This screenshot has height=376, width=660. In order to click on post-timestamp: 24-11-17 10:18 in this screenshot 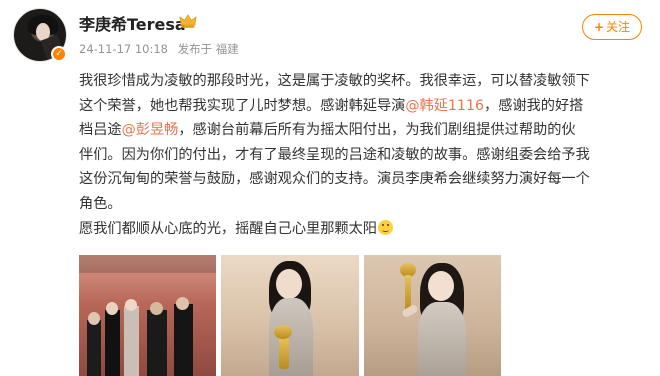, I will do `click(123, 49)`.